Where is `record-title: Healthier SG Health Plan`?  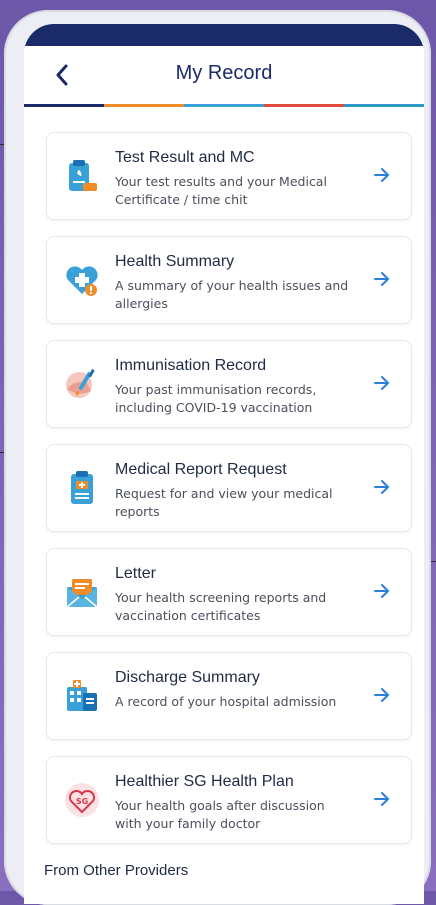 record-title: Healthier SG Health Plan is located at coordinates (204, 781).